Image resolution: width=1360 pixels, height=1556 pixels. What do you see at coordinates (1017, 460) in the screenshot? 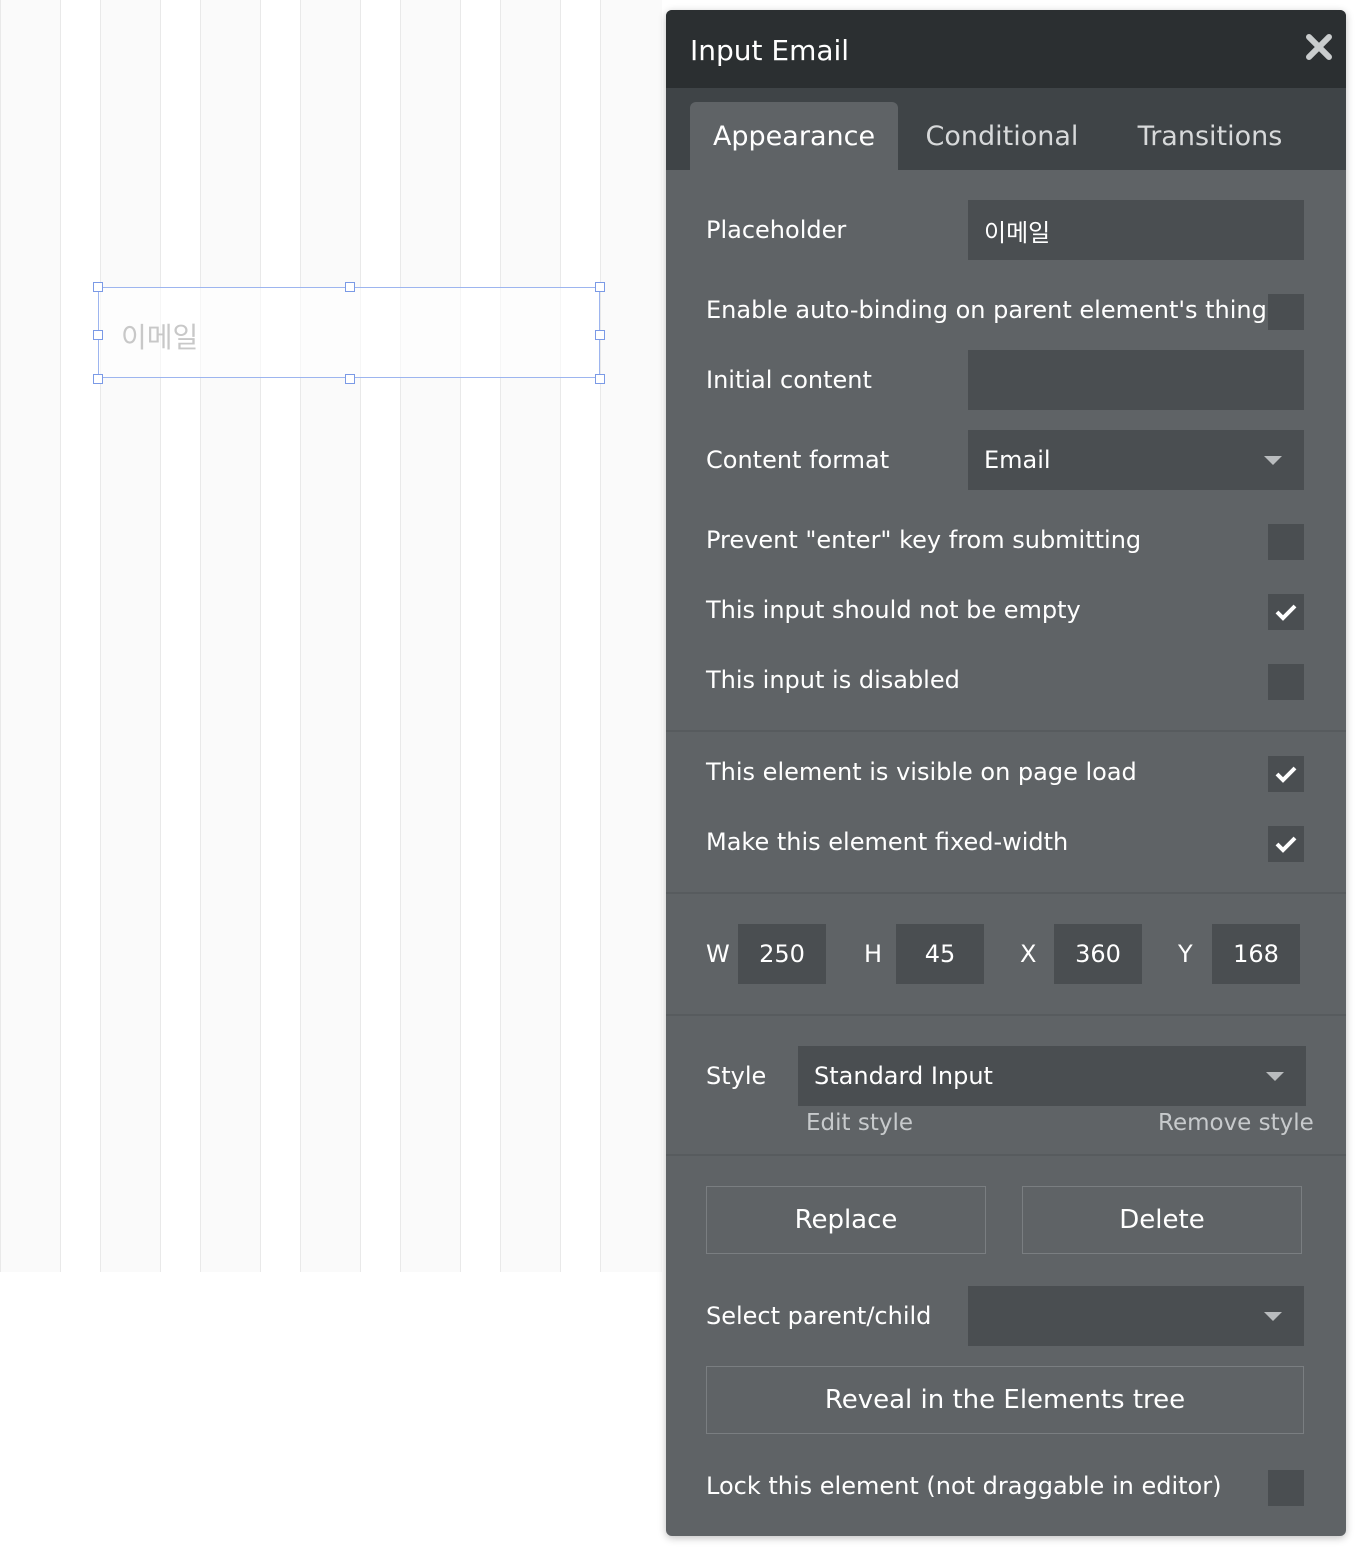
I see `content-format-value: Email` at bounding box center [1017, 460].